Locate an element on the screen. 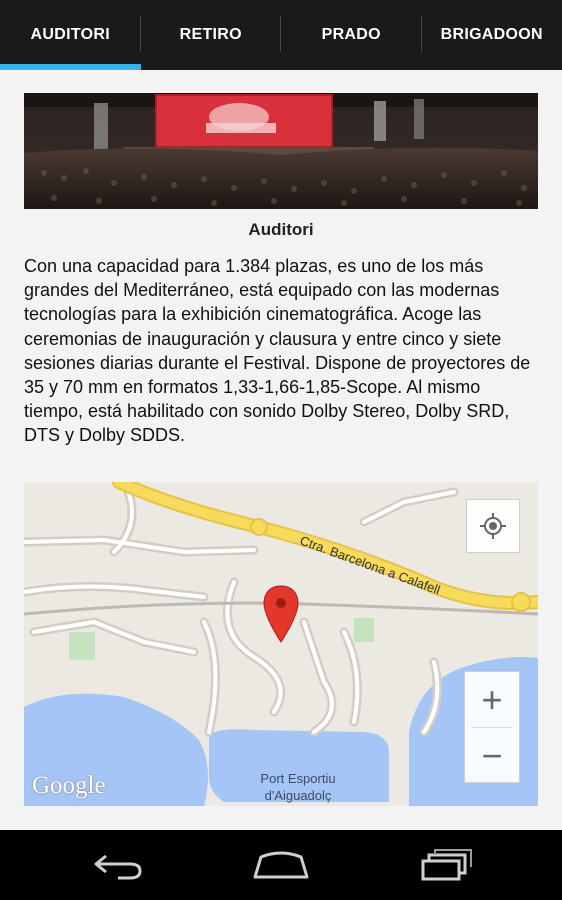 The image size is (562, 900). zoom-out-button: − is located at coordinates (492, 755).